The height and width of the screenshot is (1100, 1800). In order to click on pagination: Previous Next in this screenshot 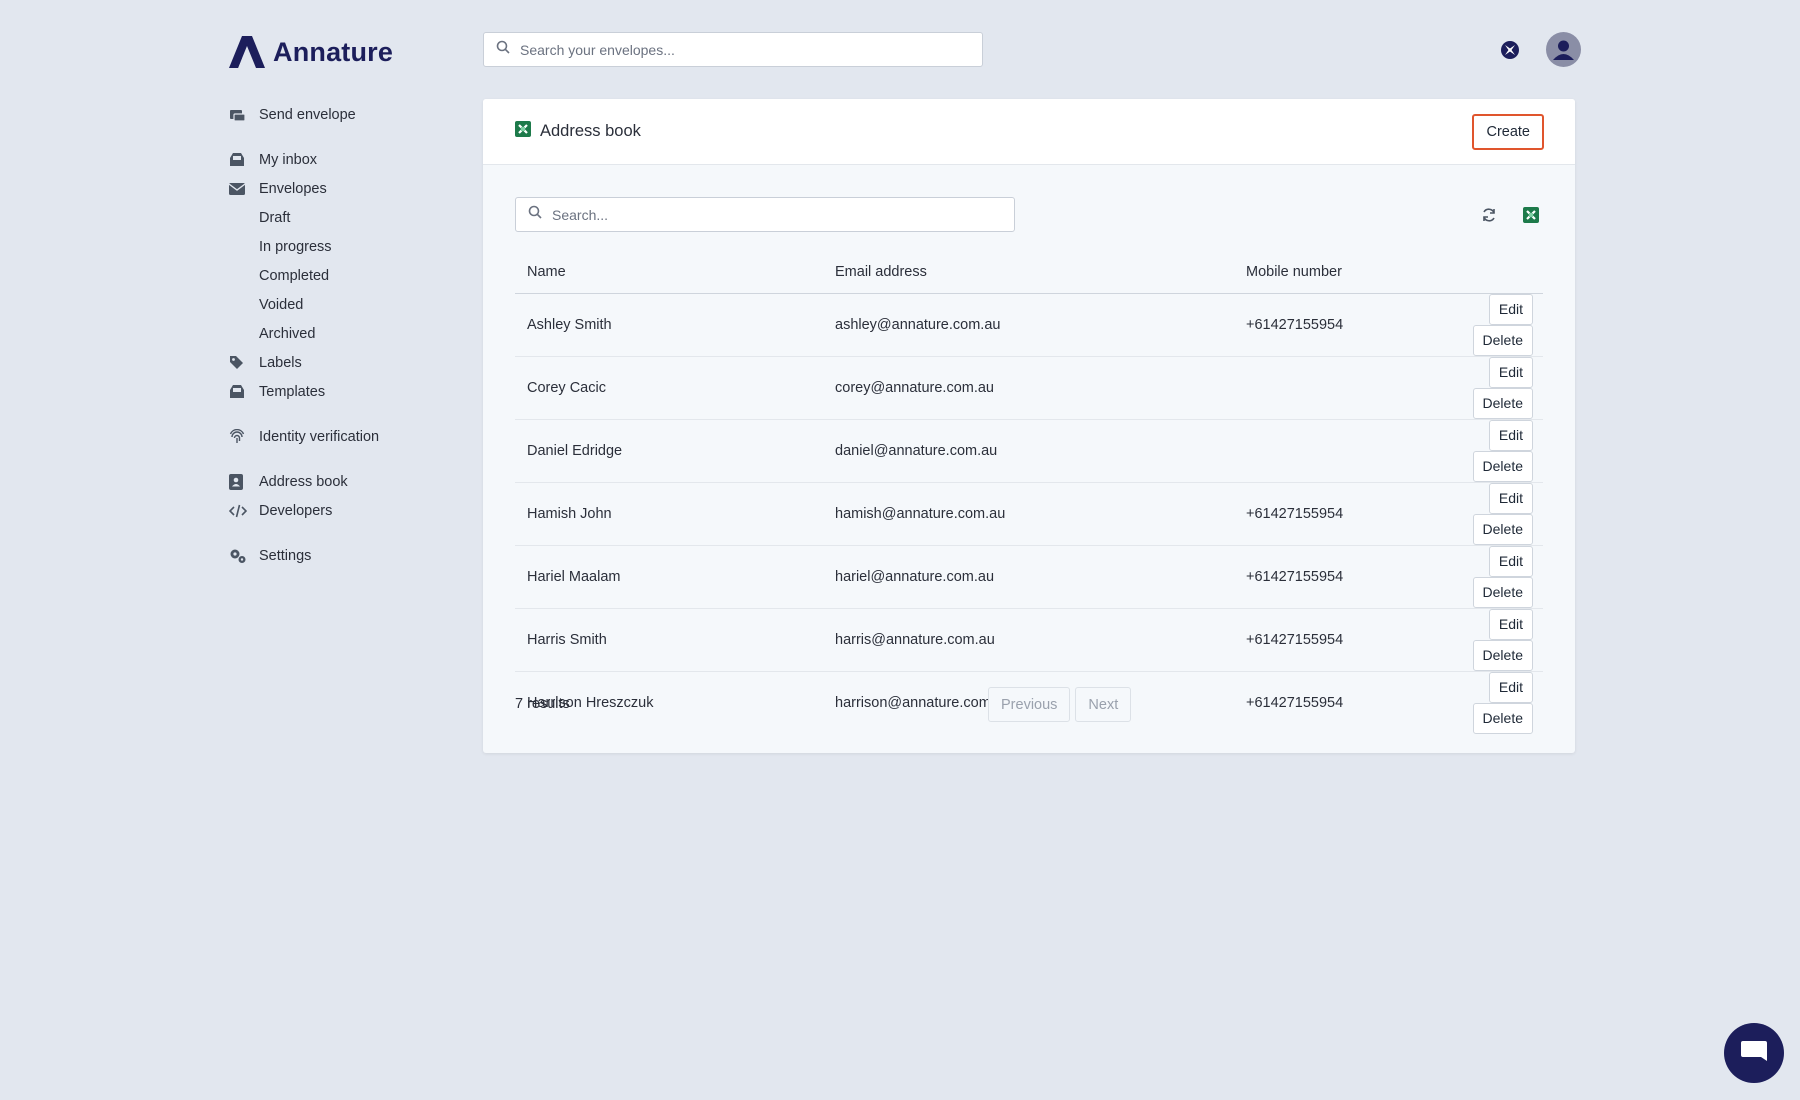, I will do `click(1060, 704)`.